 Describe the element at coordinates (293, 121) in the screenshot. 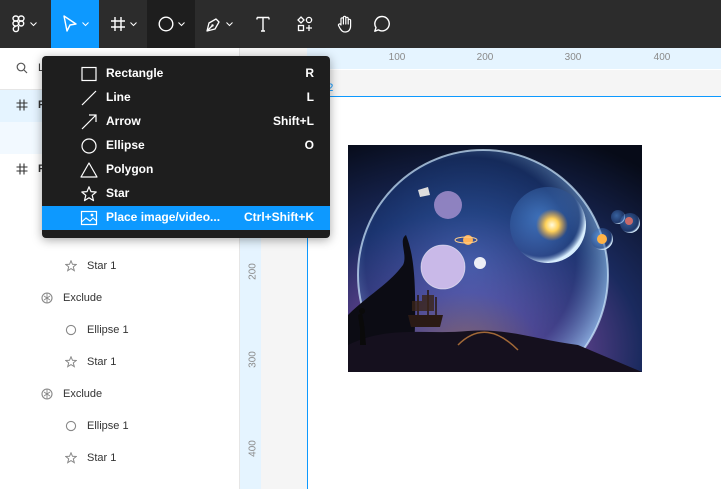

I see `menu-item-shortcut: Shift+L` at that location.